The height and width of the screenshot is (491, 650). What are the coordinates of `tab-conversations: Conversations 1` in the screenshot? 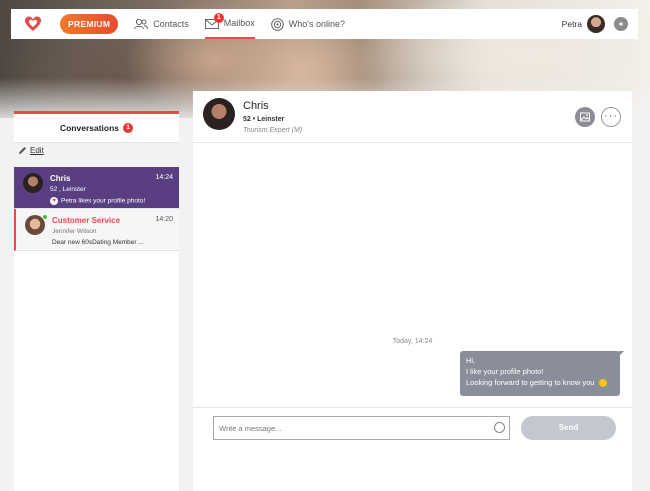 It's located at (96, 127).